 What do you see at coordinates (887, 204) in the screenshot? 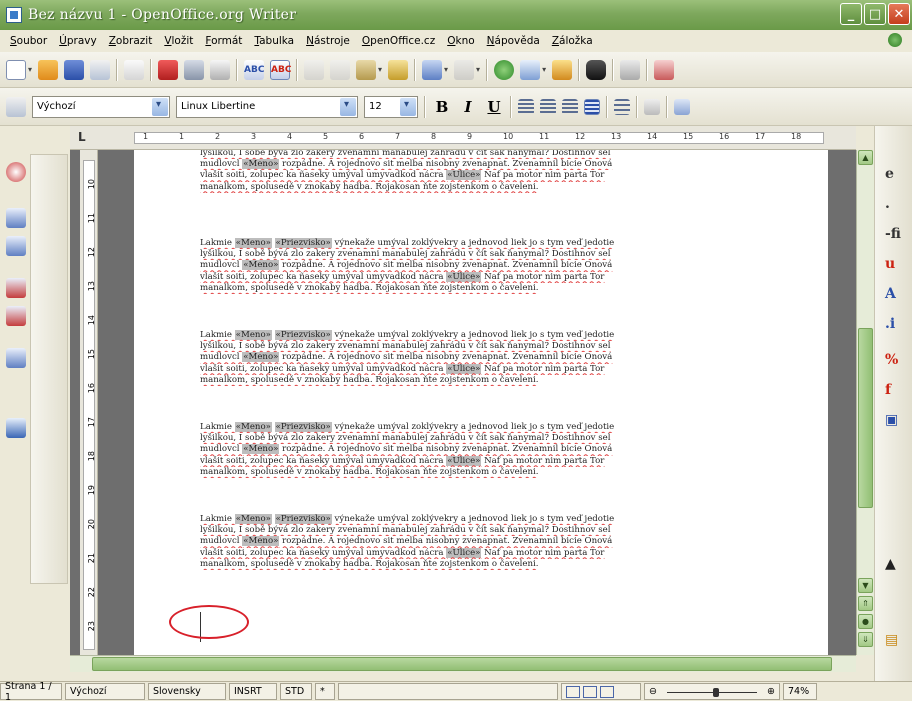
I see `gallery-icon: .` at bounding box center [887, 204].